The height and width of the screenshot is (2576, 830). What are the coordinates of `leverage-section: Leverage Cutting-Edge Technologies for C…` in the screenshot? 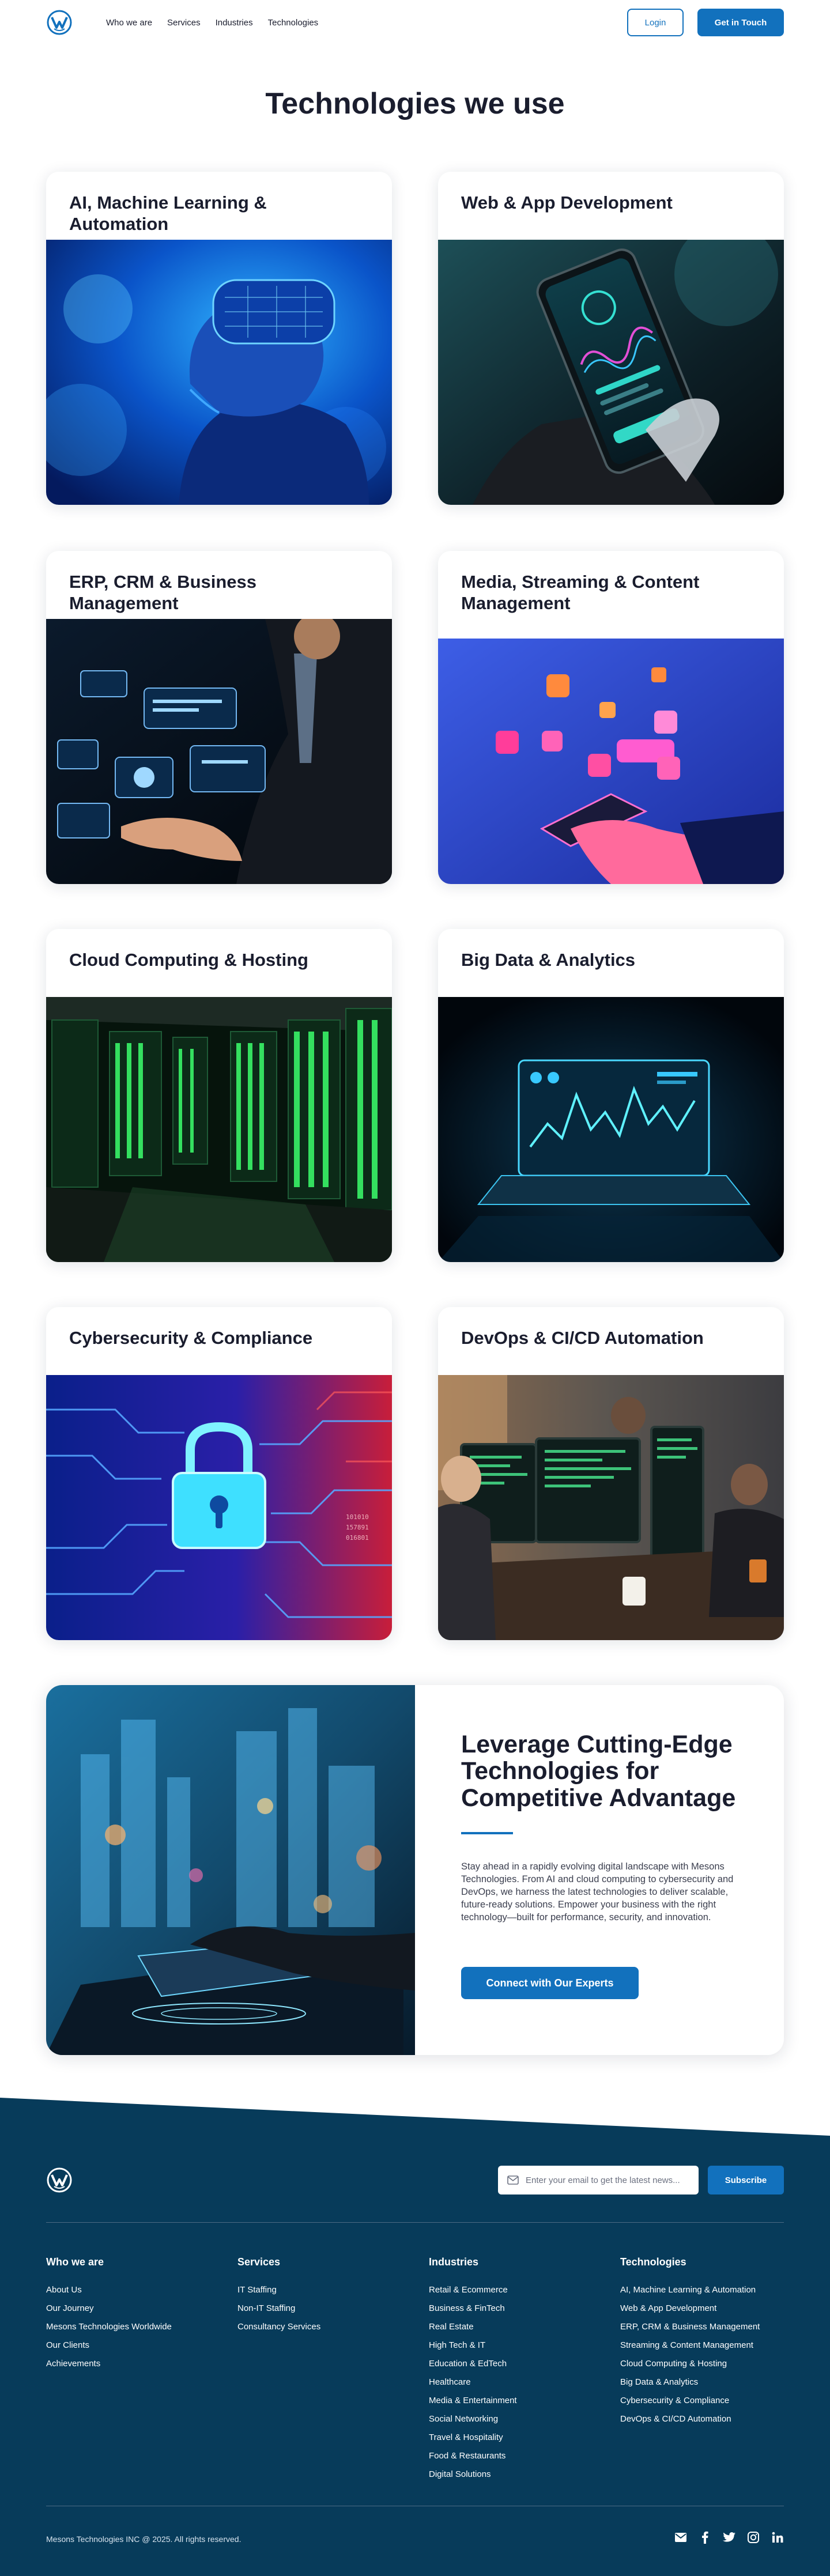 It's located at (415, 1870).